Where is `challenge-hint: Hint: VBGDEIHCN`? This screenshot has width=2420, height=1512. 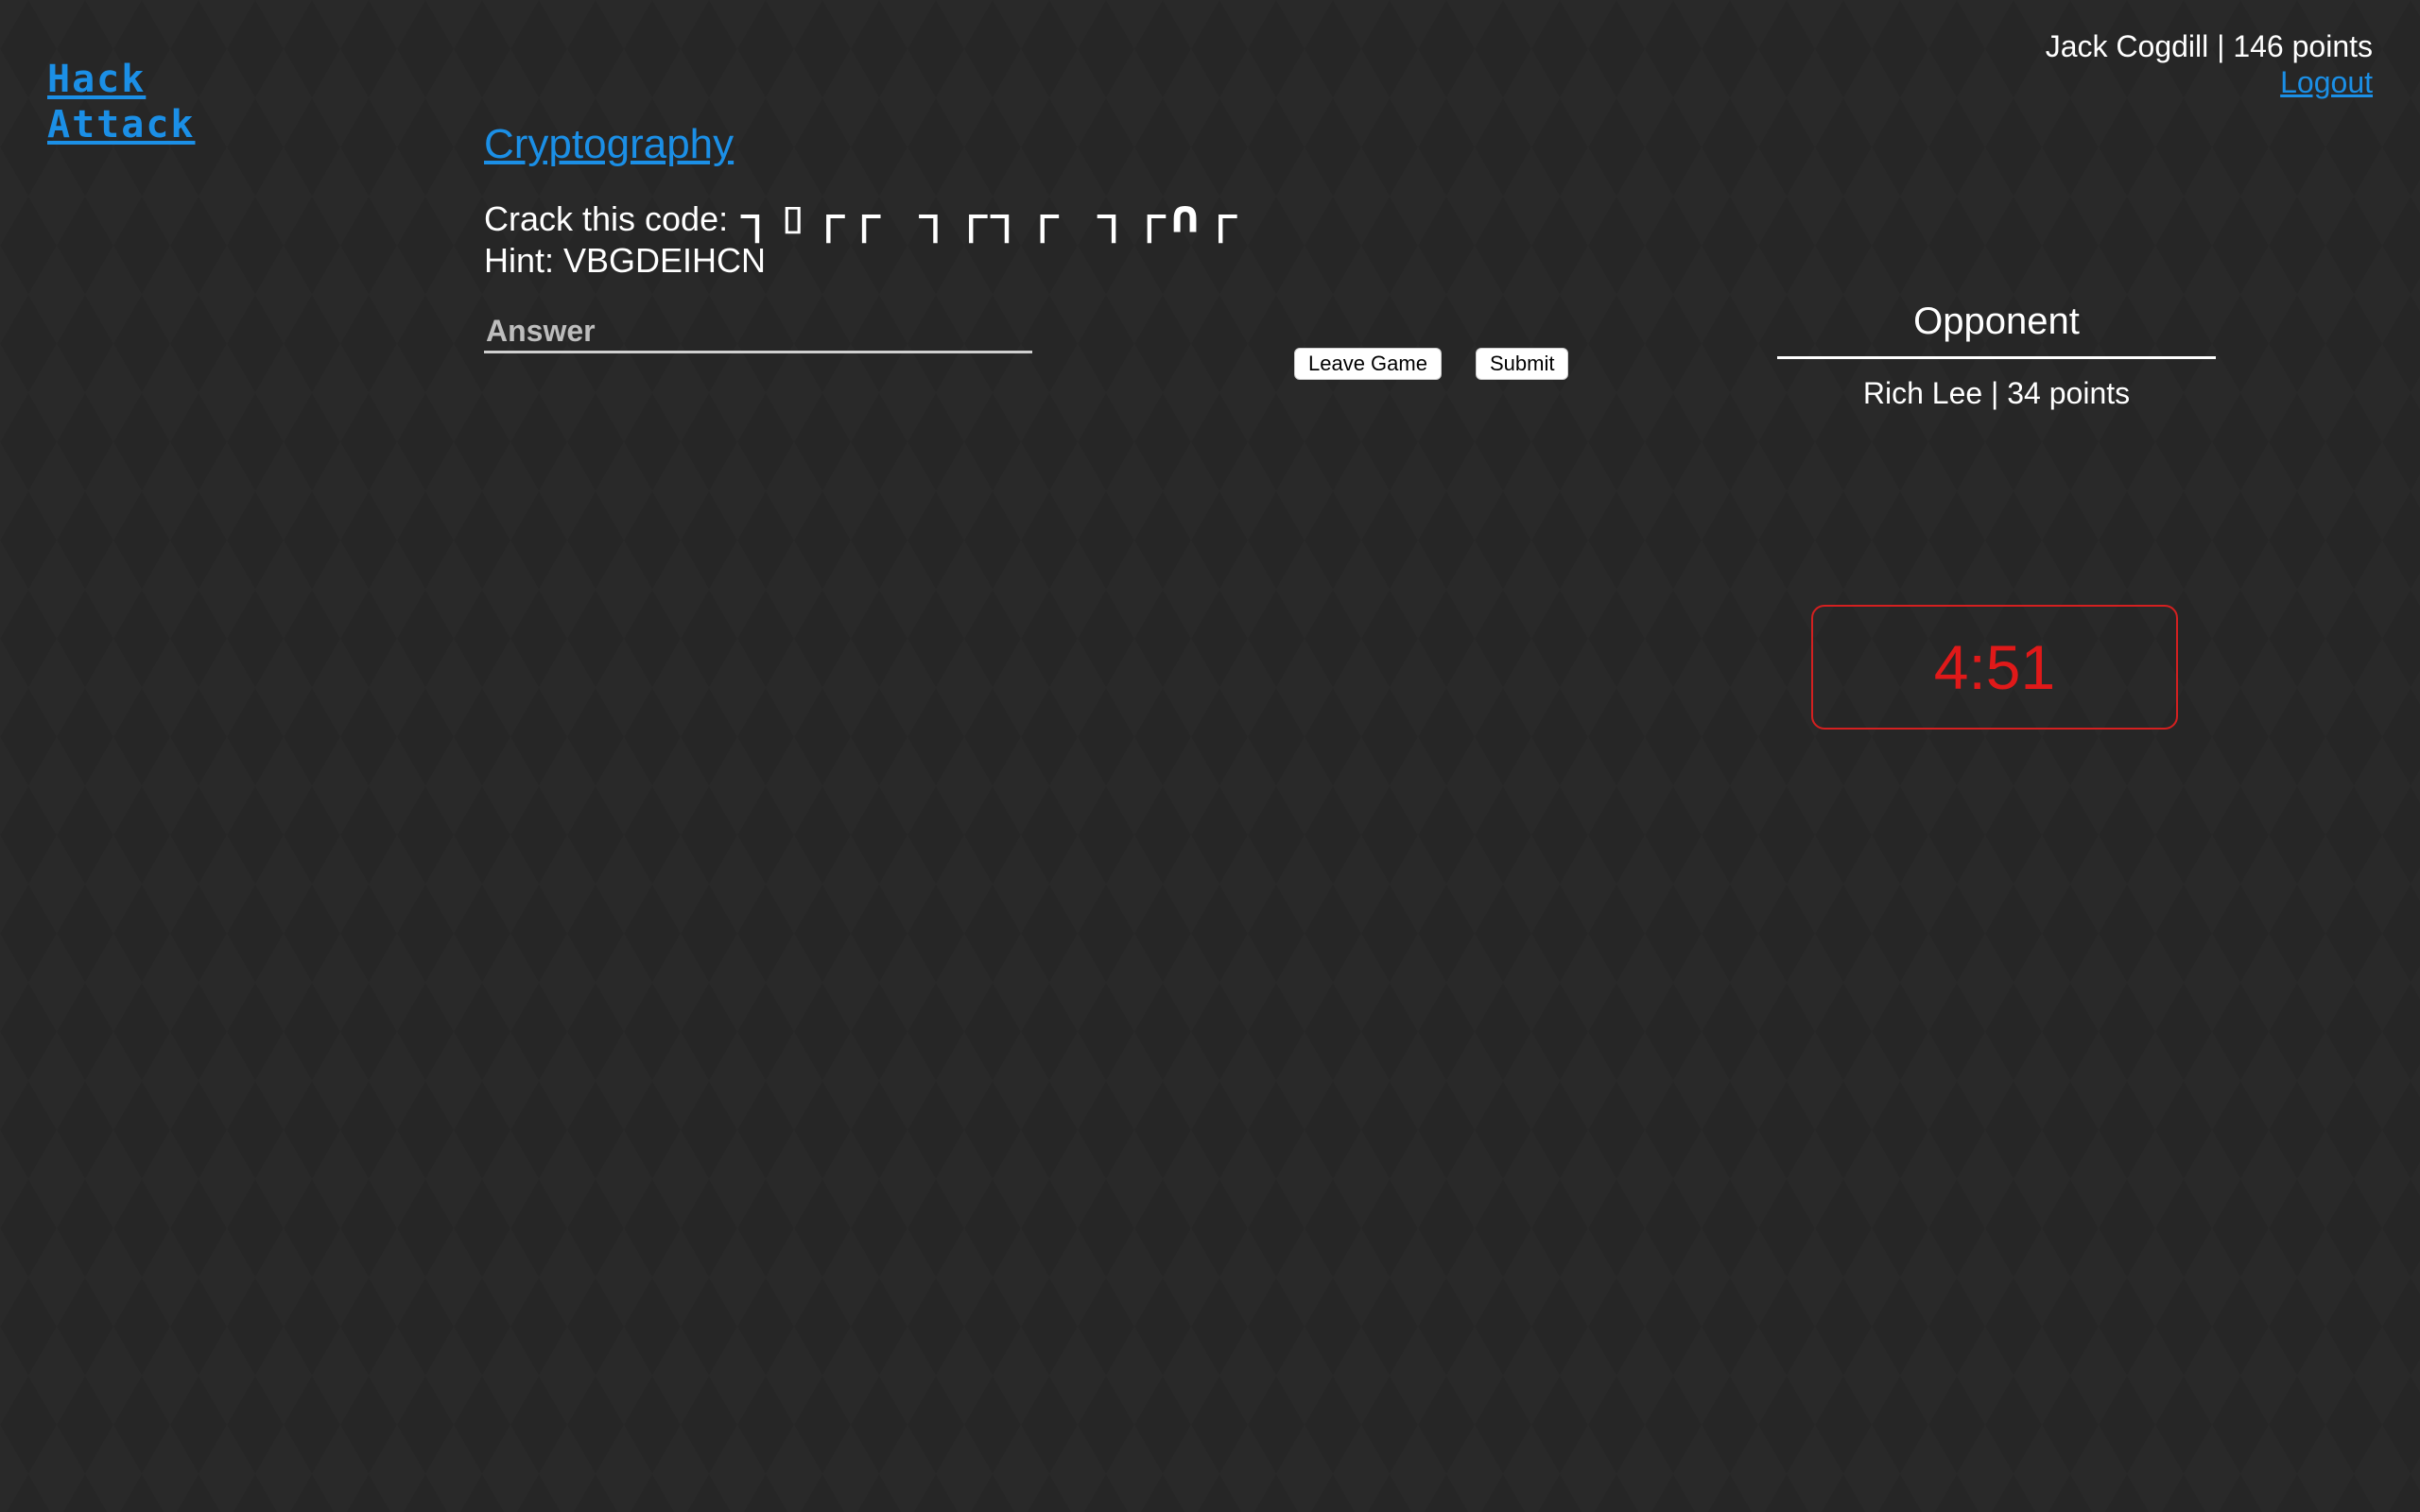
challenge-hint: Hint: VBGDEIHCN is located at coordinates (625, 260).